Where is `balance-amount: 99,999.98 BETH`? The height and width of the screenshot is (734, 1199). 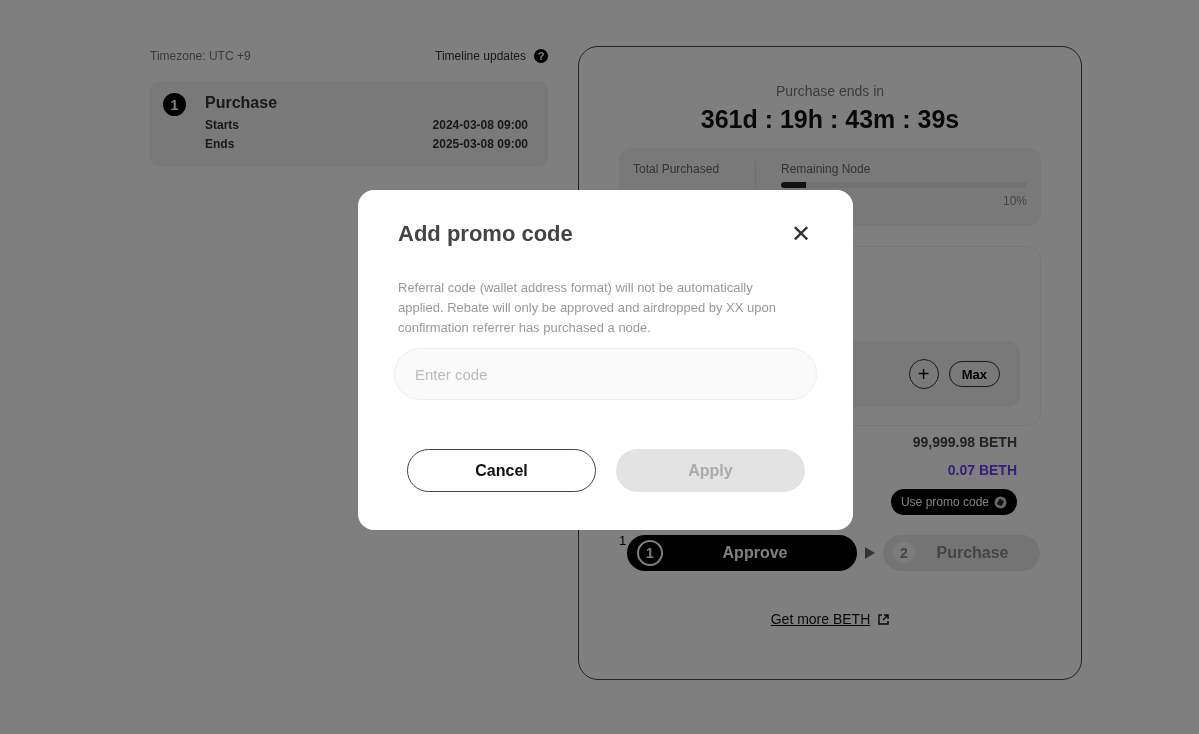 balance-amount: 99,999.98 BETH is located at coordinates (964, 442).